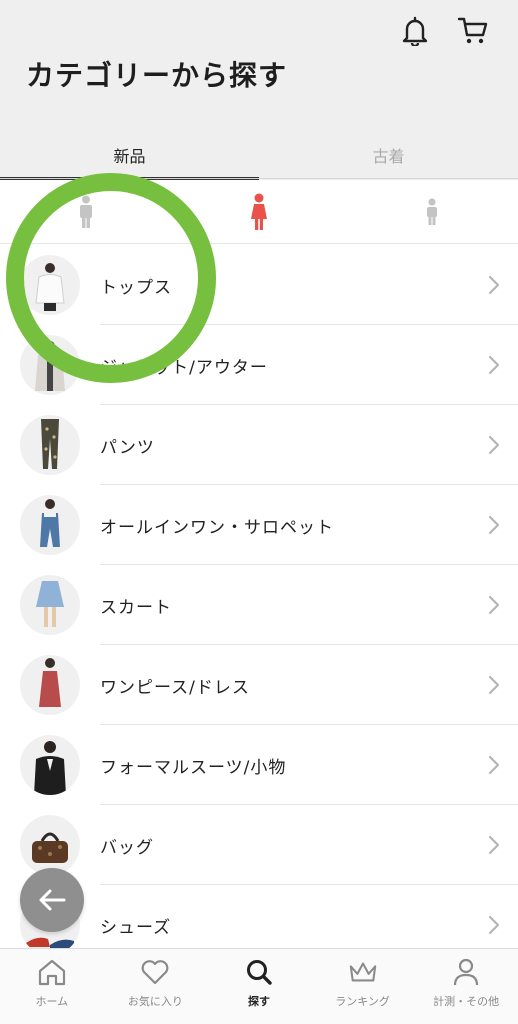  What do you see at coordinates (259, 972) in the screenshot?
I see `search-icon` at bounding box center [259, 972].